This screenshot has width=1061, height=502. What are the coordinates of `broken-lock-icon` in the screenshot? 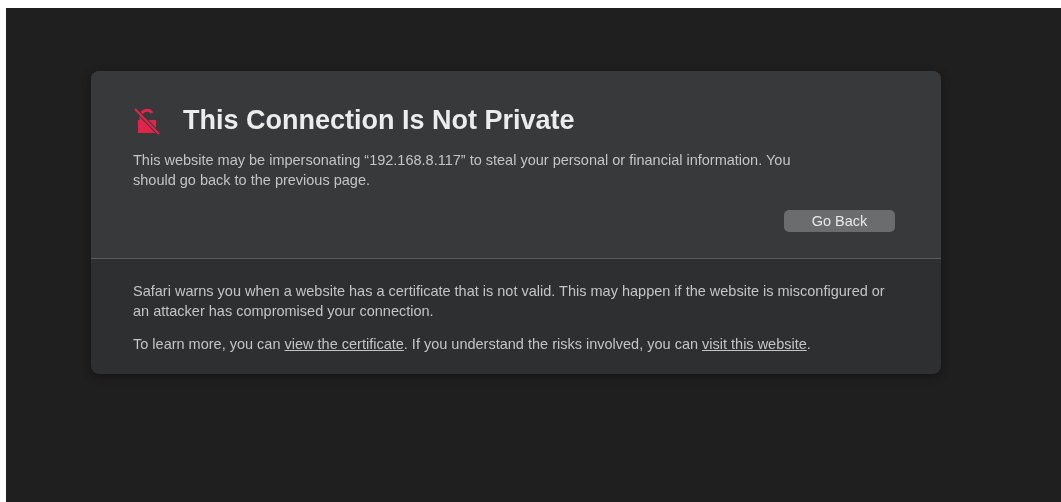 It's located at (147, 120).